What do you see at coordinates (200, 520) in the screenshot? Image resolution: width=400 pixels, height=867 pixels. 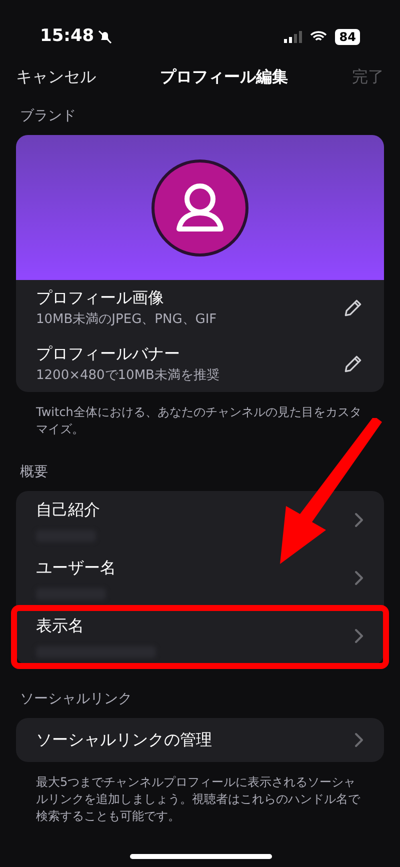 I see `settings-row: 自己紹介` at bounding box center [200, 520].